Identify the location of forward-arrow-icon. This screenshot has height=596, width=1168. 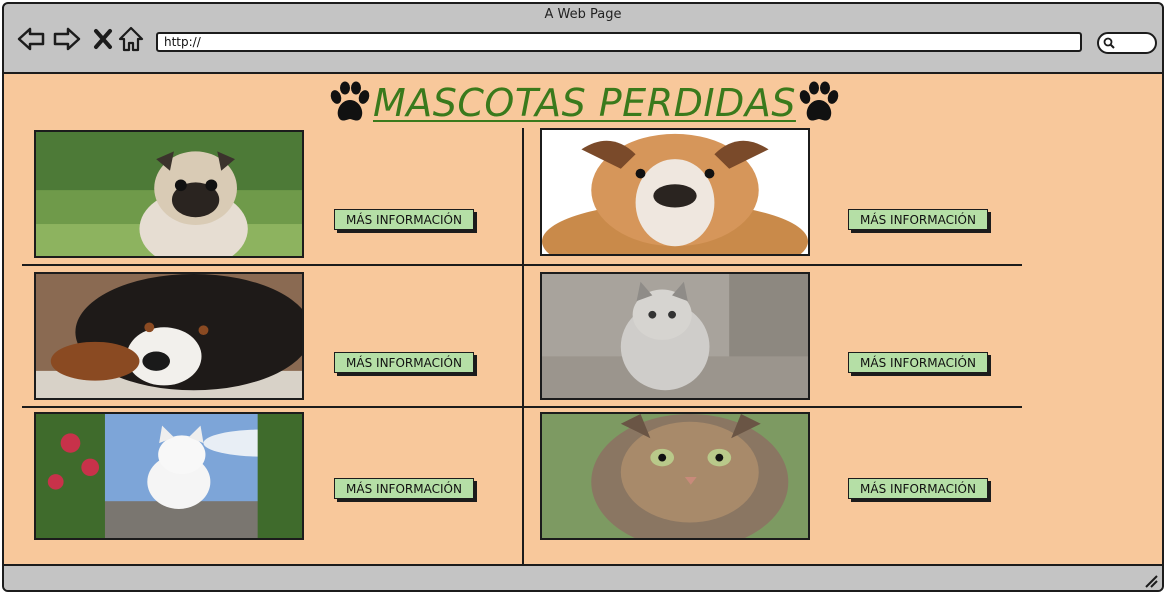
(67, 39).